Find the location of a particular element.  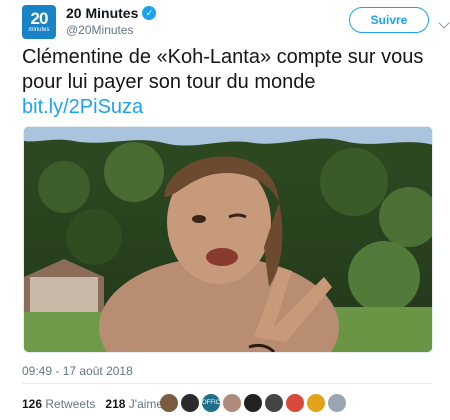

retweets-label: Retweets is located at coordinates (70, 404).